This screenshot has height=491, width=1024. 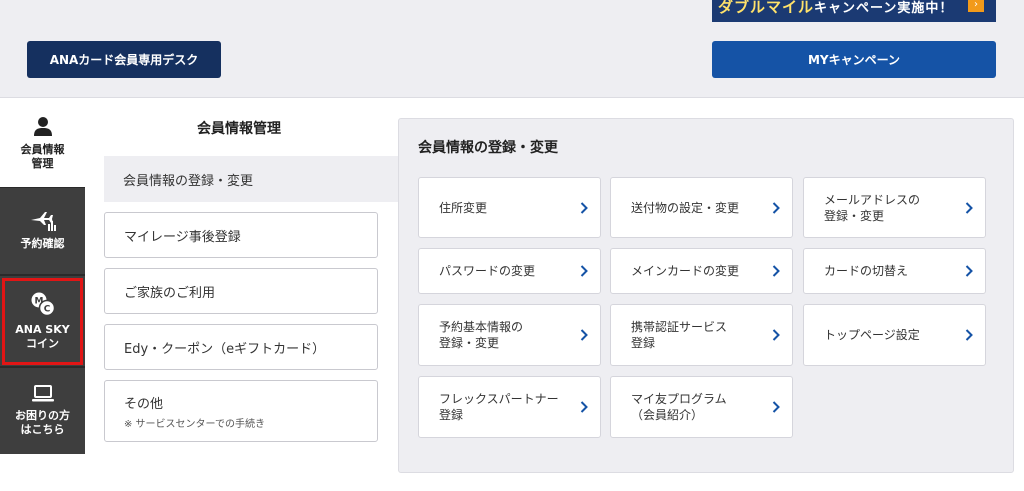 What do you see at coordinates (766, 8) in the screenshot?
I see `banner-text-highlight: ダブルマイル` at bounding box center [766, 8].